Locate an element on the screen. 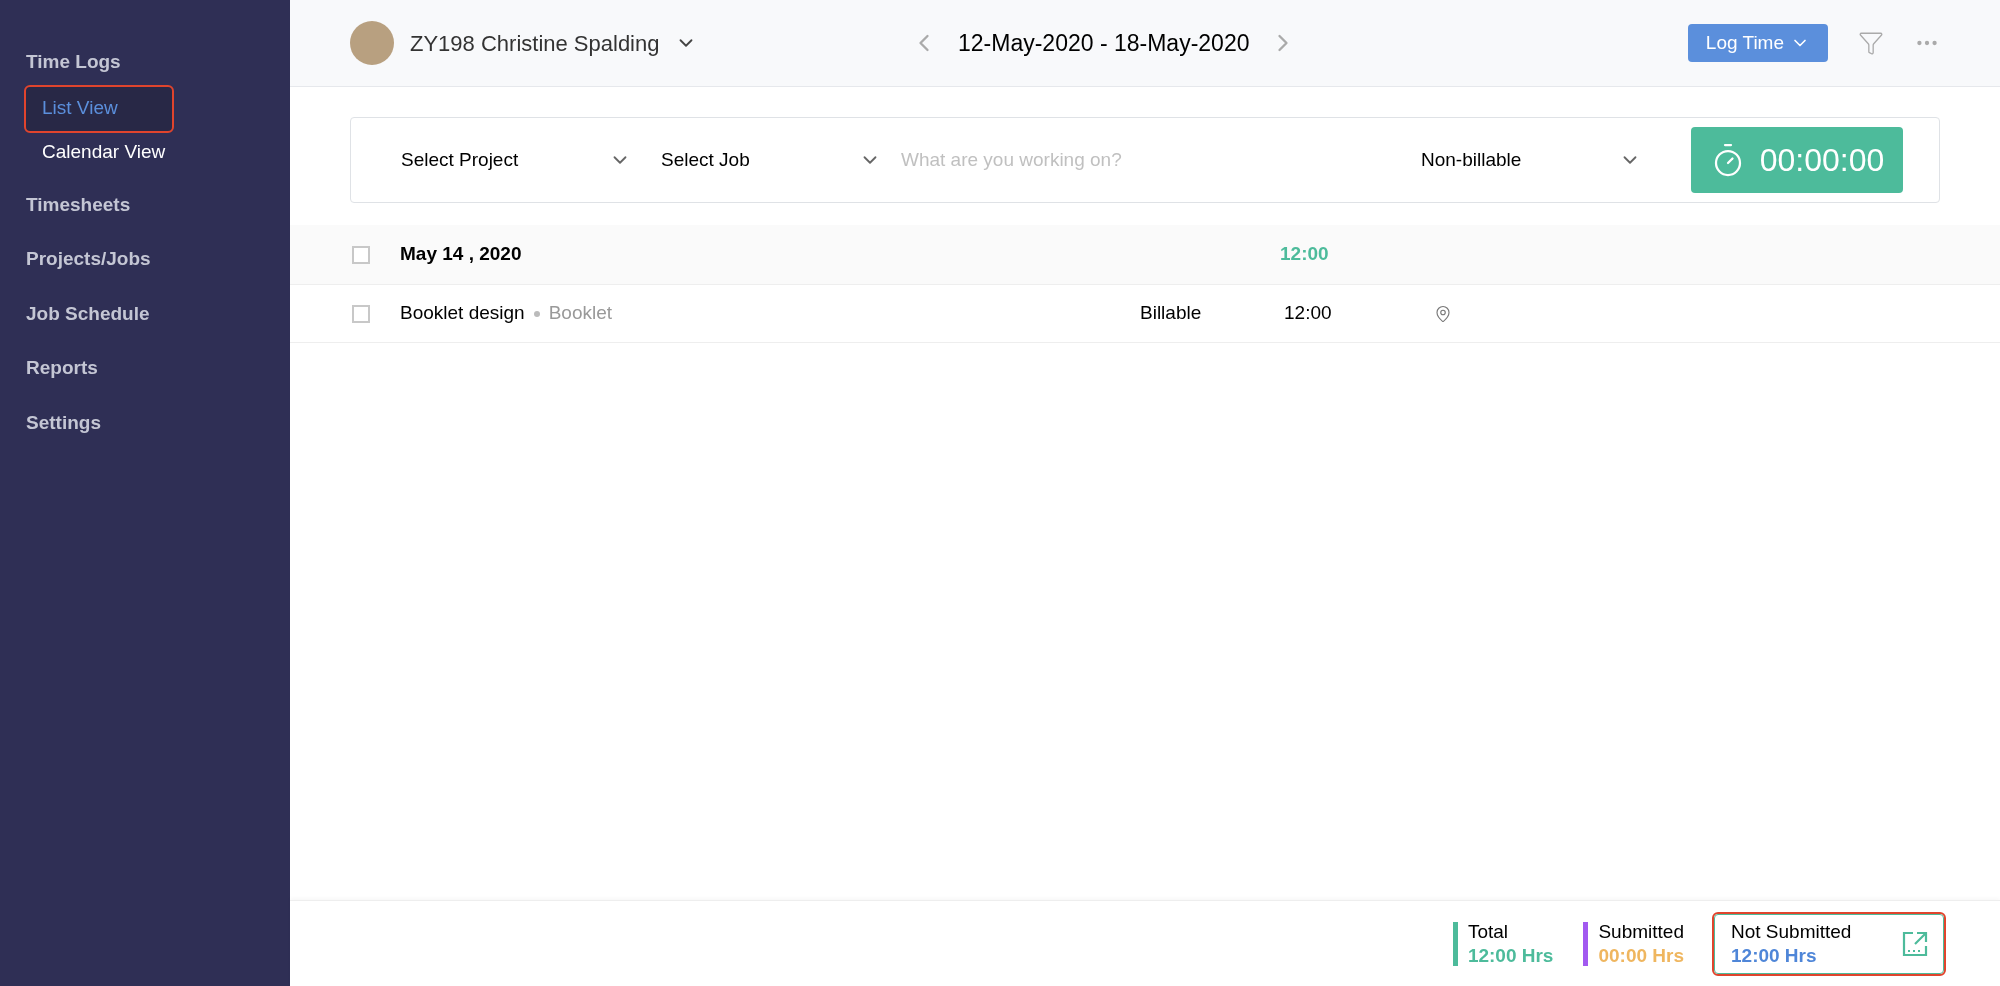 The image size is (2000, 986). date-label: May 14 , 2020 is located at coordinates (461, 254).